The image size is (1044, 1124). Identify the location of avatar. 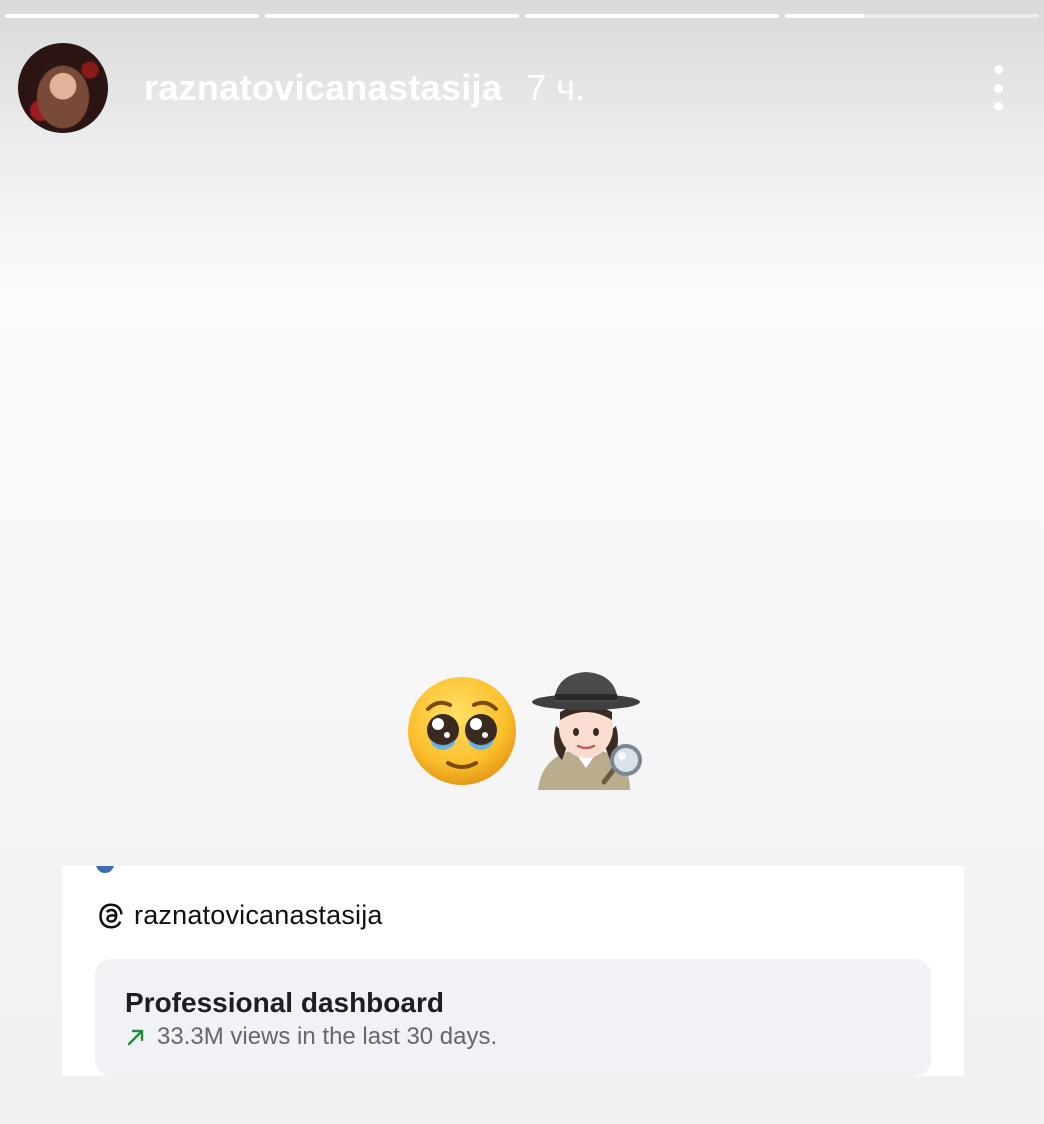
(63, 88).